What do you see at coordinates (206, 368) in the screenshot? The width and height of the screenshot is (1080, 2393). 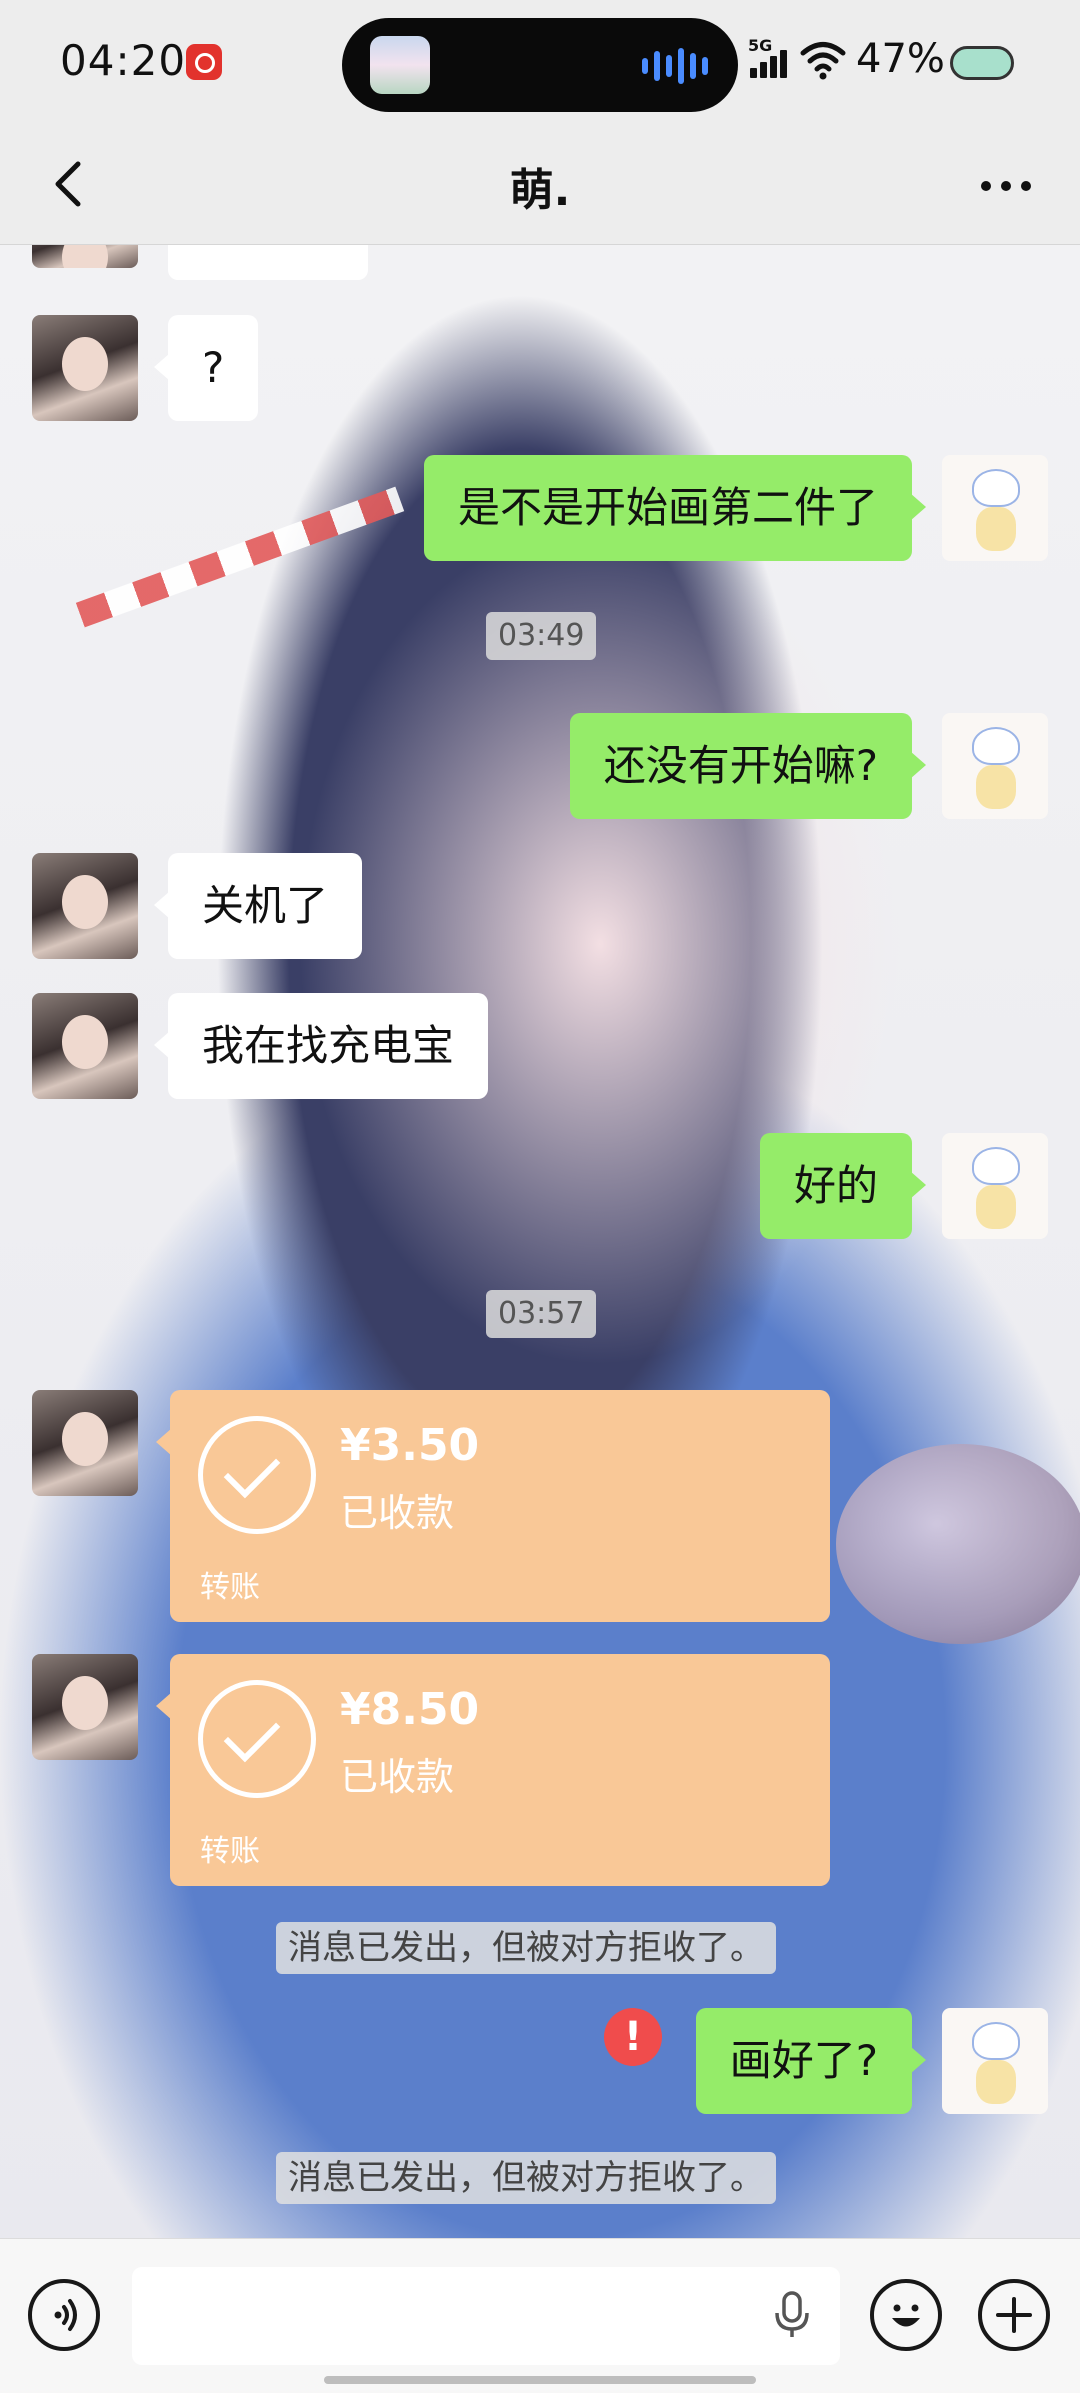 I see `message-bubble-incoming: ?` at bounding box center [206, 368].